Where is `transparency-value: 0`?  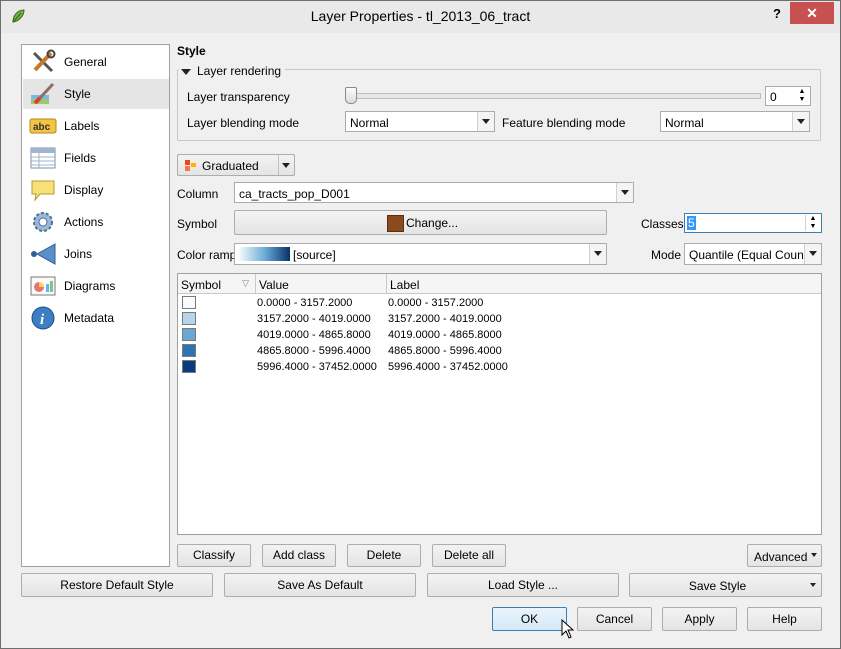
transparency-value: 0 is located at coordinates (773, 97).